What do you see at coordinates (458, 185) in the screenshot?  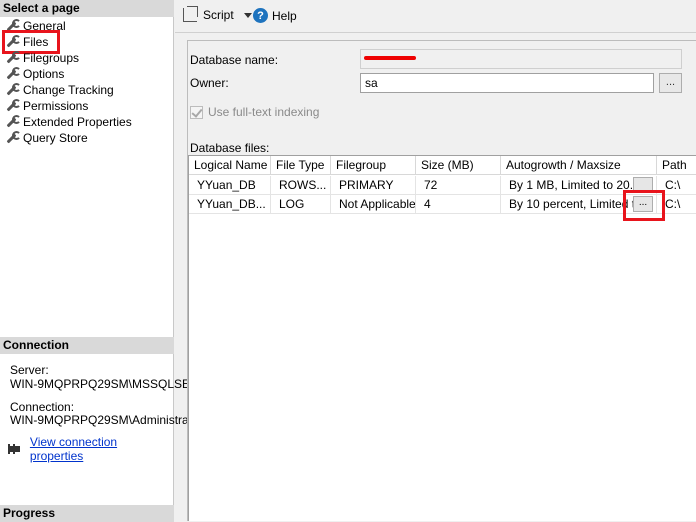 I see `size-cell: 72` at bounding box center [458, 185].